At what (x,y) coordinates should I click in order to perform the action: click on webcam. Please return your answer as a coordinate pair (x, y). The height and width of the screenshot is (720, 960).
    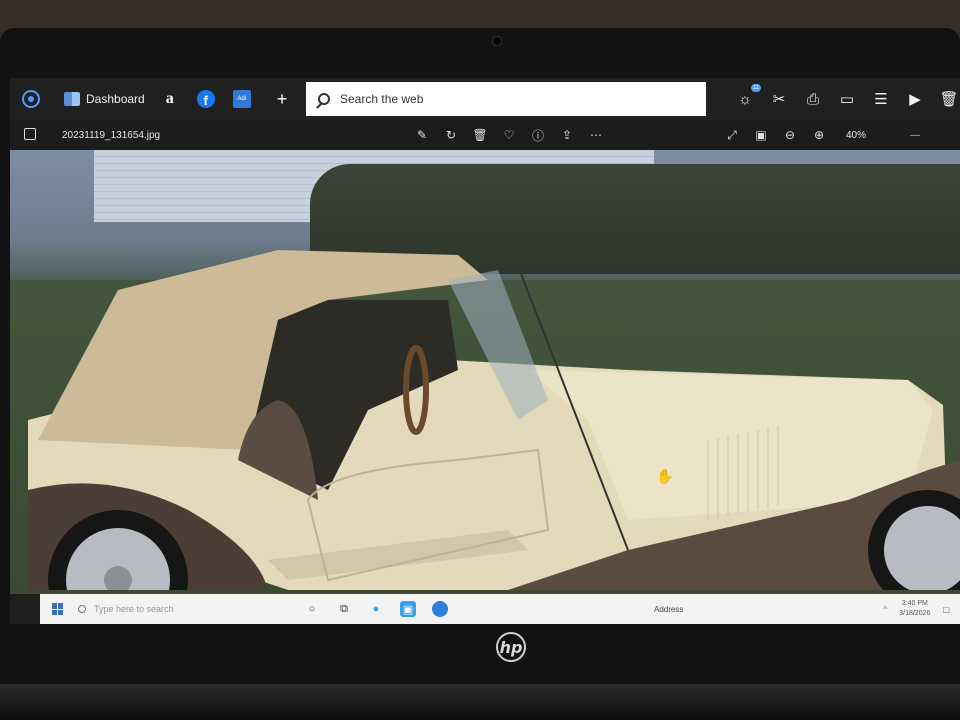
    Looking at the image, I should click on (497, 41).